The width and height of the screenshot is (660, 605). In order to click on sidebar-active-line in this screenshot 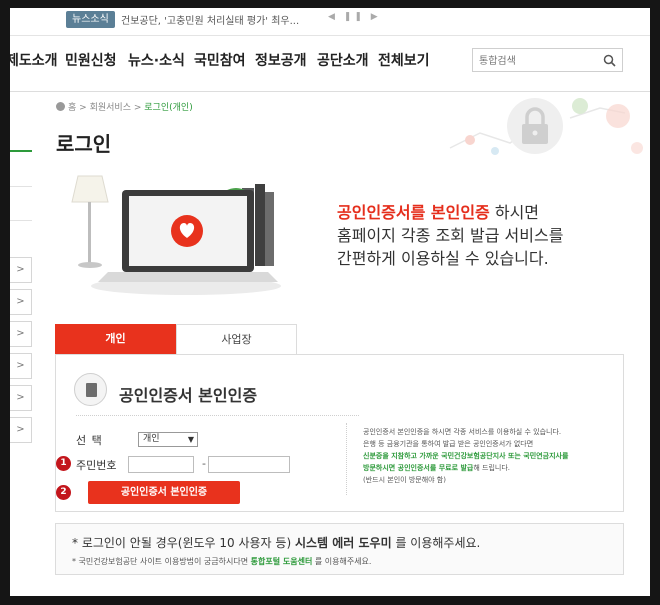, I will do `click(21, 151)`.